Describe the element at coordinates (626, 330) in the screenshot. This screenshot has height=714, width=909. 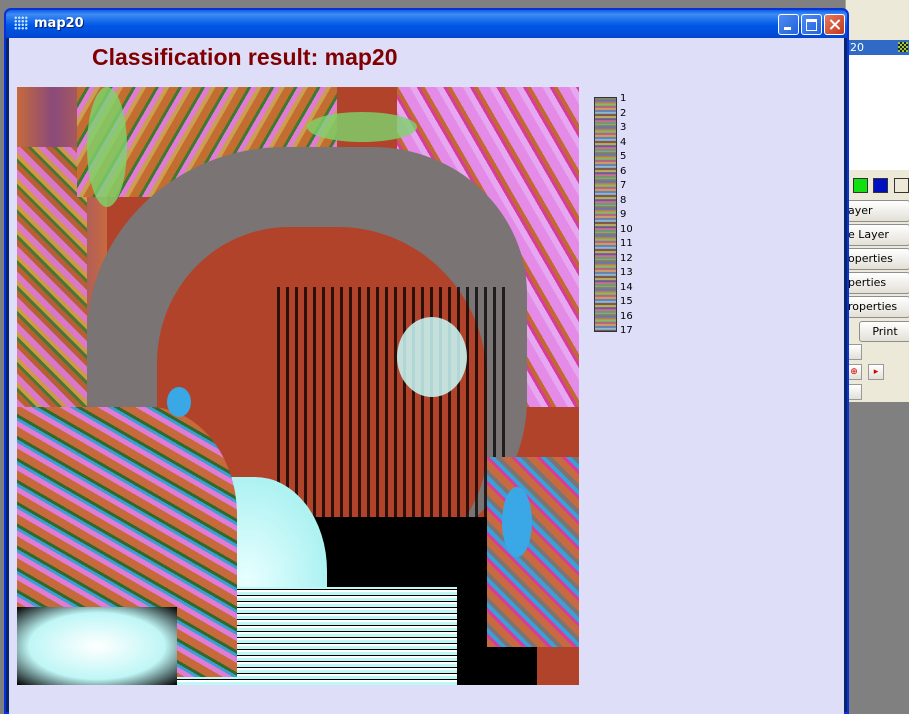
I see `legend-label: 17` at that location.